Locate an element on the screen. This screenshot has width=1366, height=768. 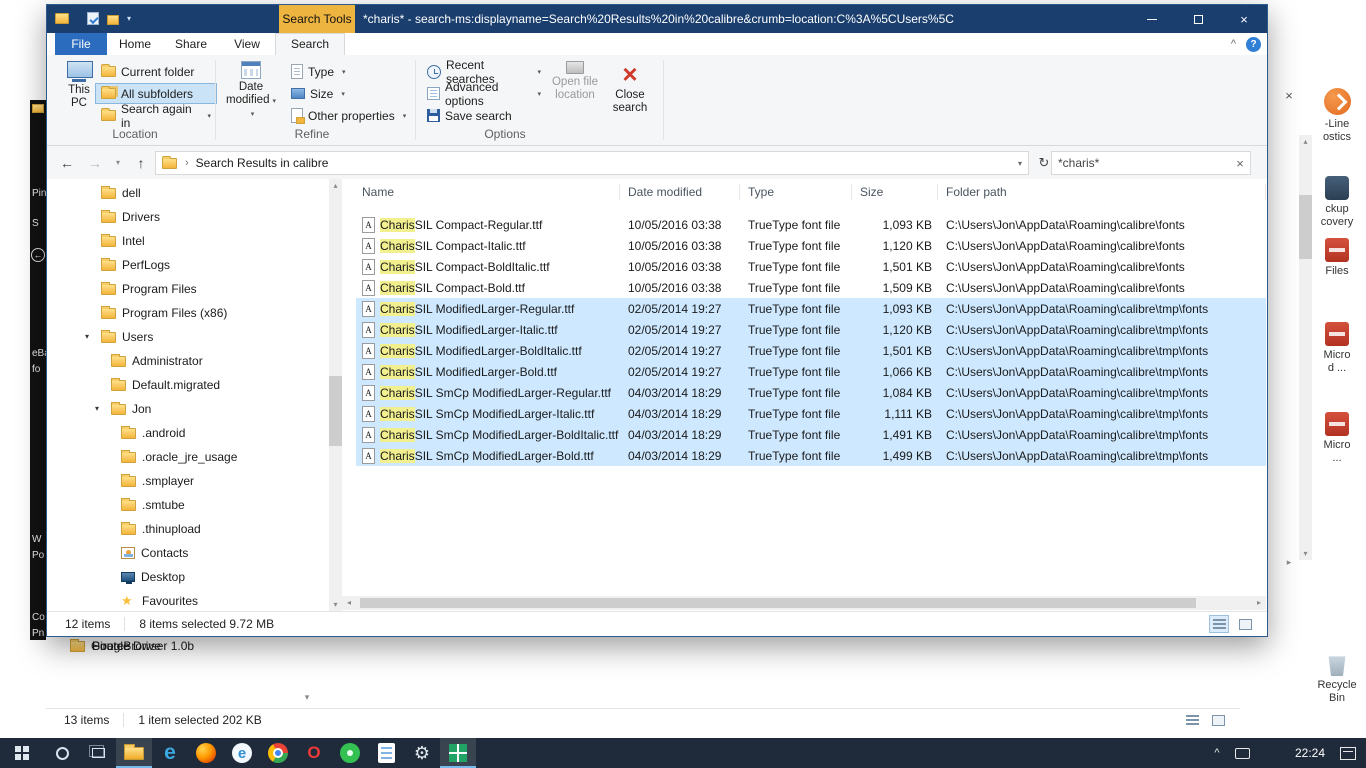
help-button: ? is located at coordinates (1253, 44).